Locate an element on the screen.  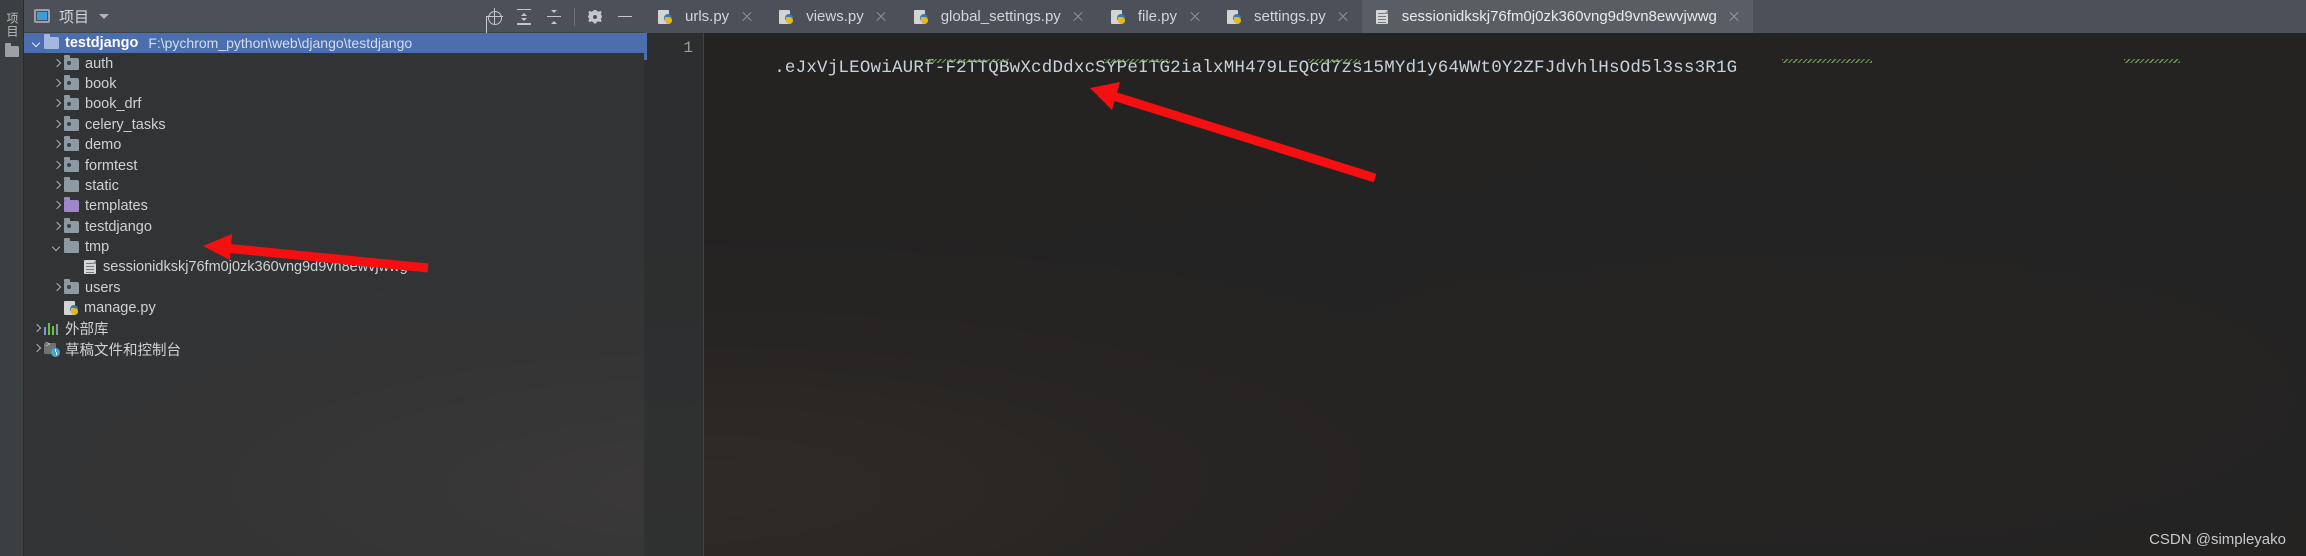
tree-item-草稿文件和控制台: 草稿文件和控制台 is located at coordinates (334, 349).